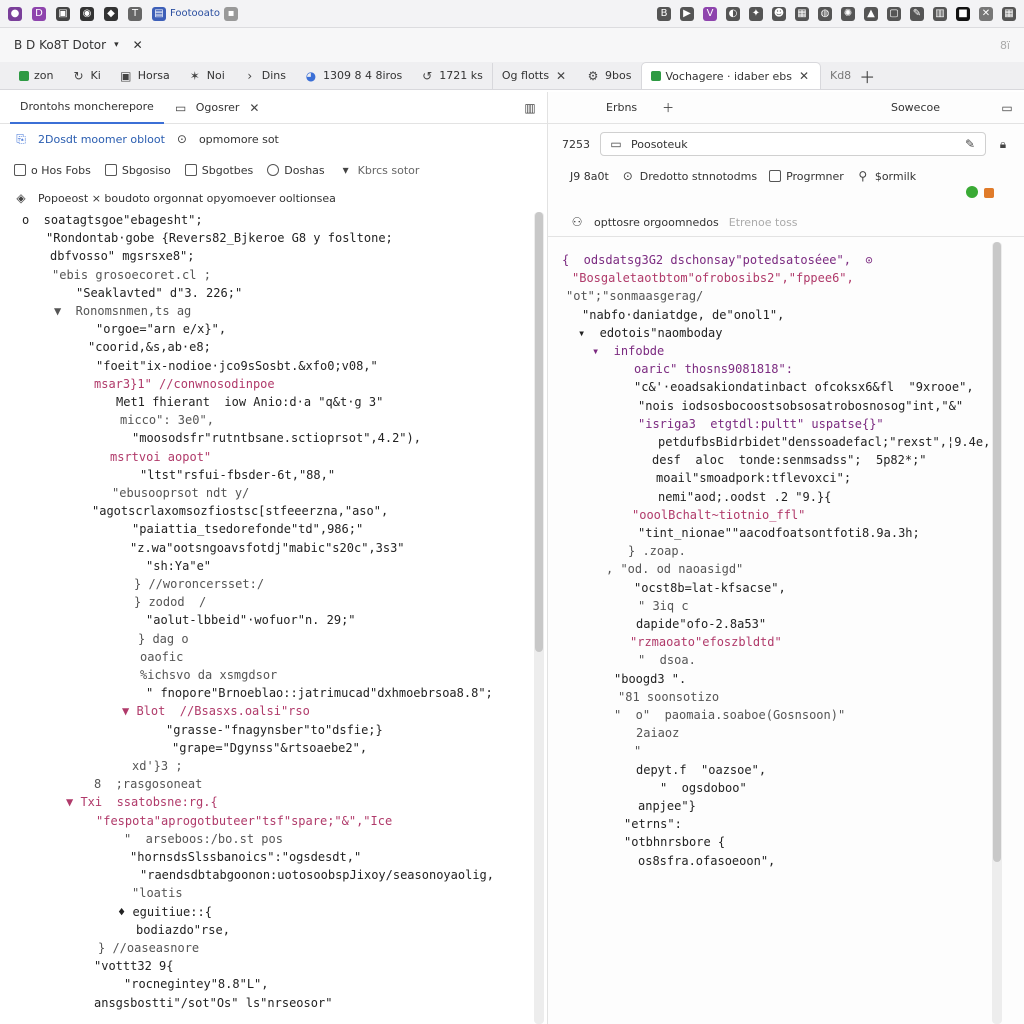 The height and width of the screenshot is (1024, 1024). Describe the element at coordinates (653, 824) in the screenshot. I see `code-line: "etrns":` at that location.